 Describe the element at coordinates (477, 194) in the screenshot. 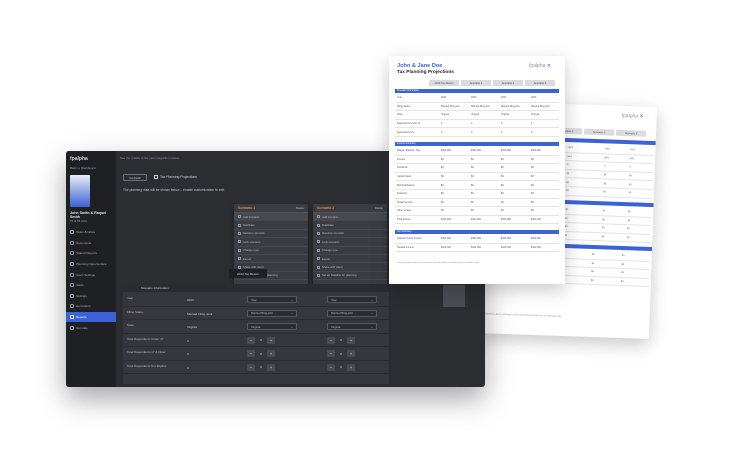

I see `table-row: Pensions $0 $0 $0 $0` at that location.